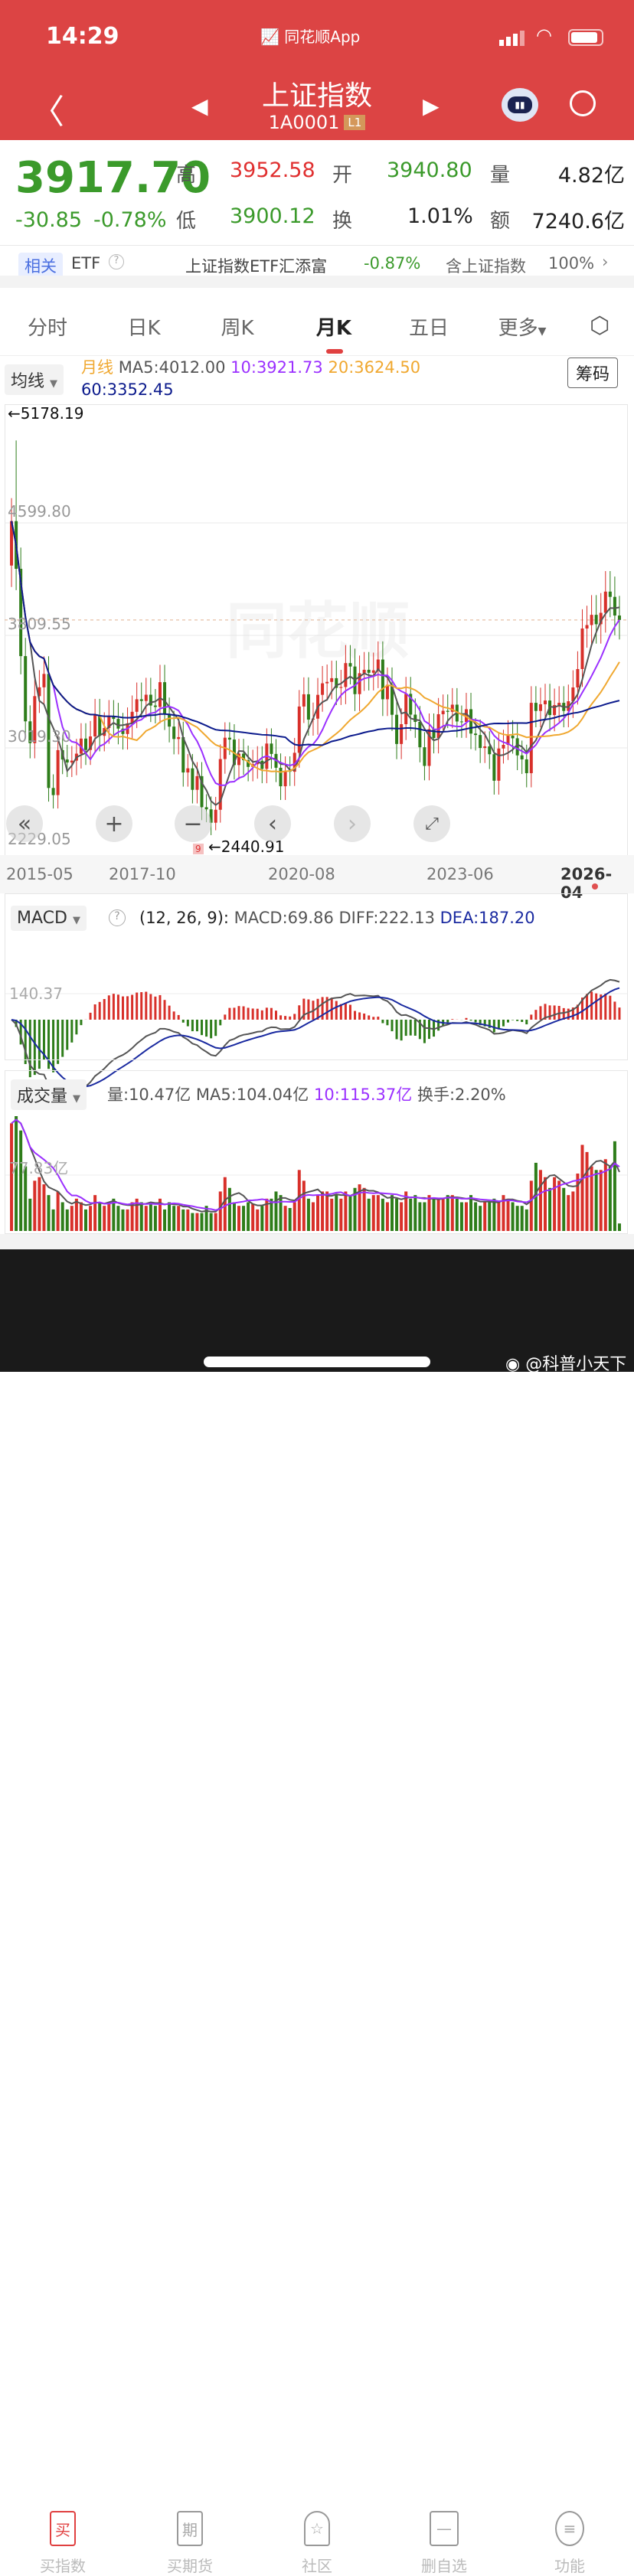 The width and height of the screenshot is (634, 2576). I want to click on volume-legend: 量:10.47亿 MA5:104.04亿 10:115.37亿 换手:2.20%, so click(306, 1093).